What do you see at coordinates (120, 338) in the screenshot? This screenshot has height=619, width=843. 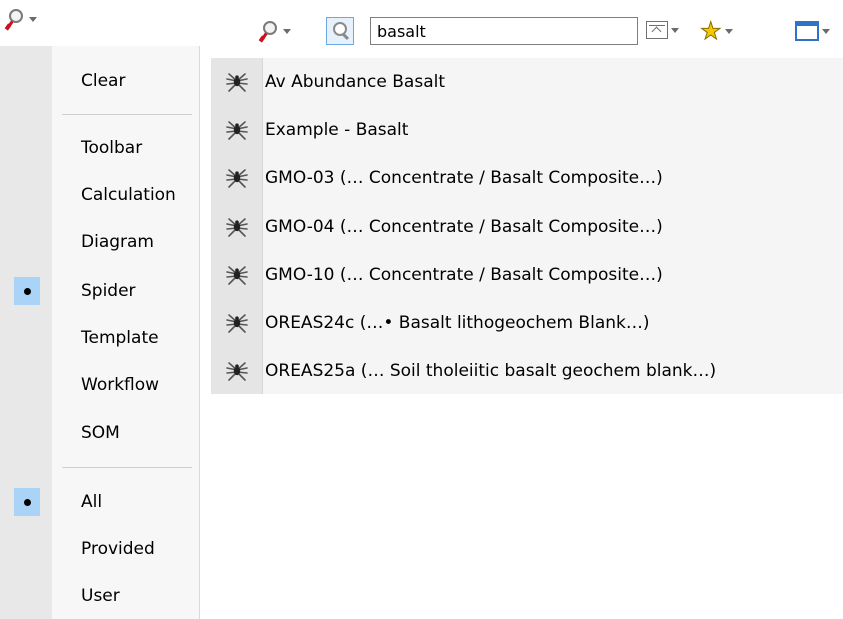 I see `menu-item-label: Template` at bounding box center [120, 338].